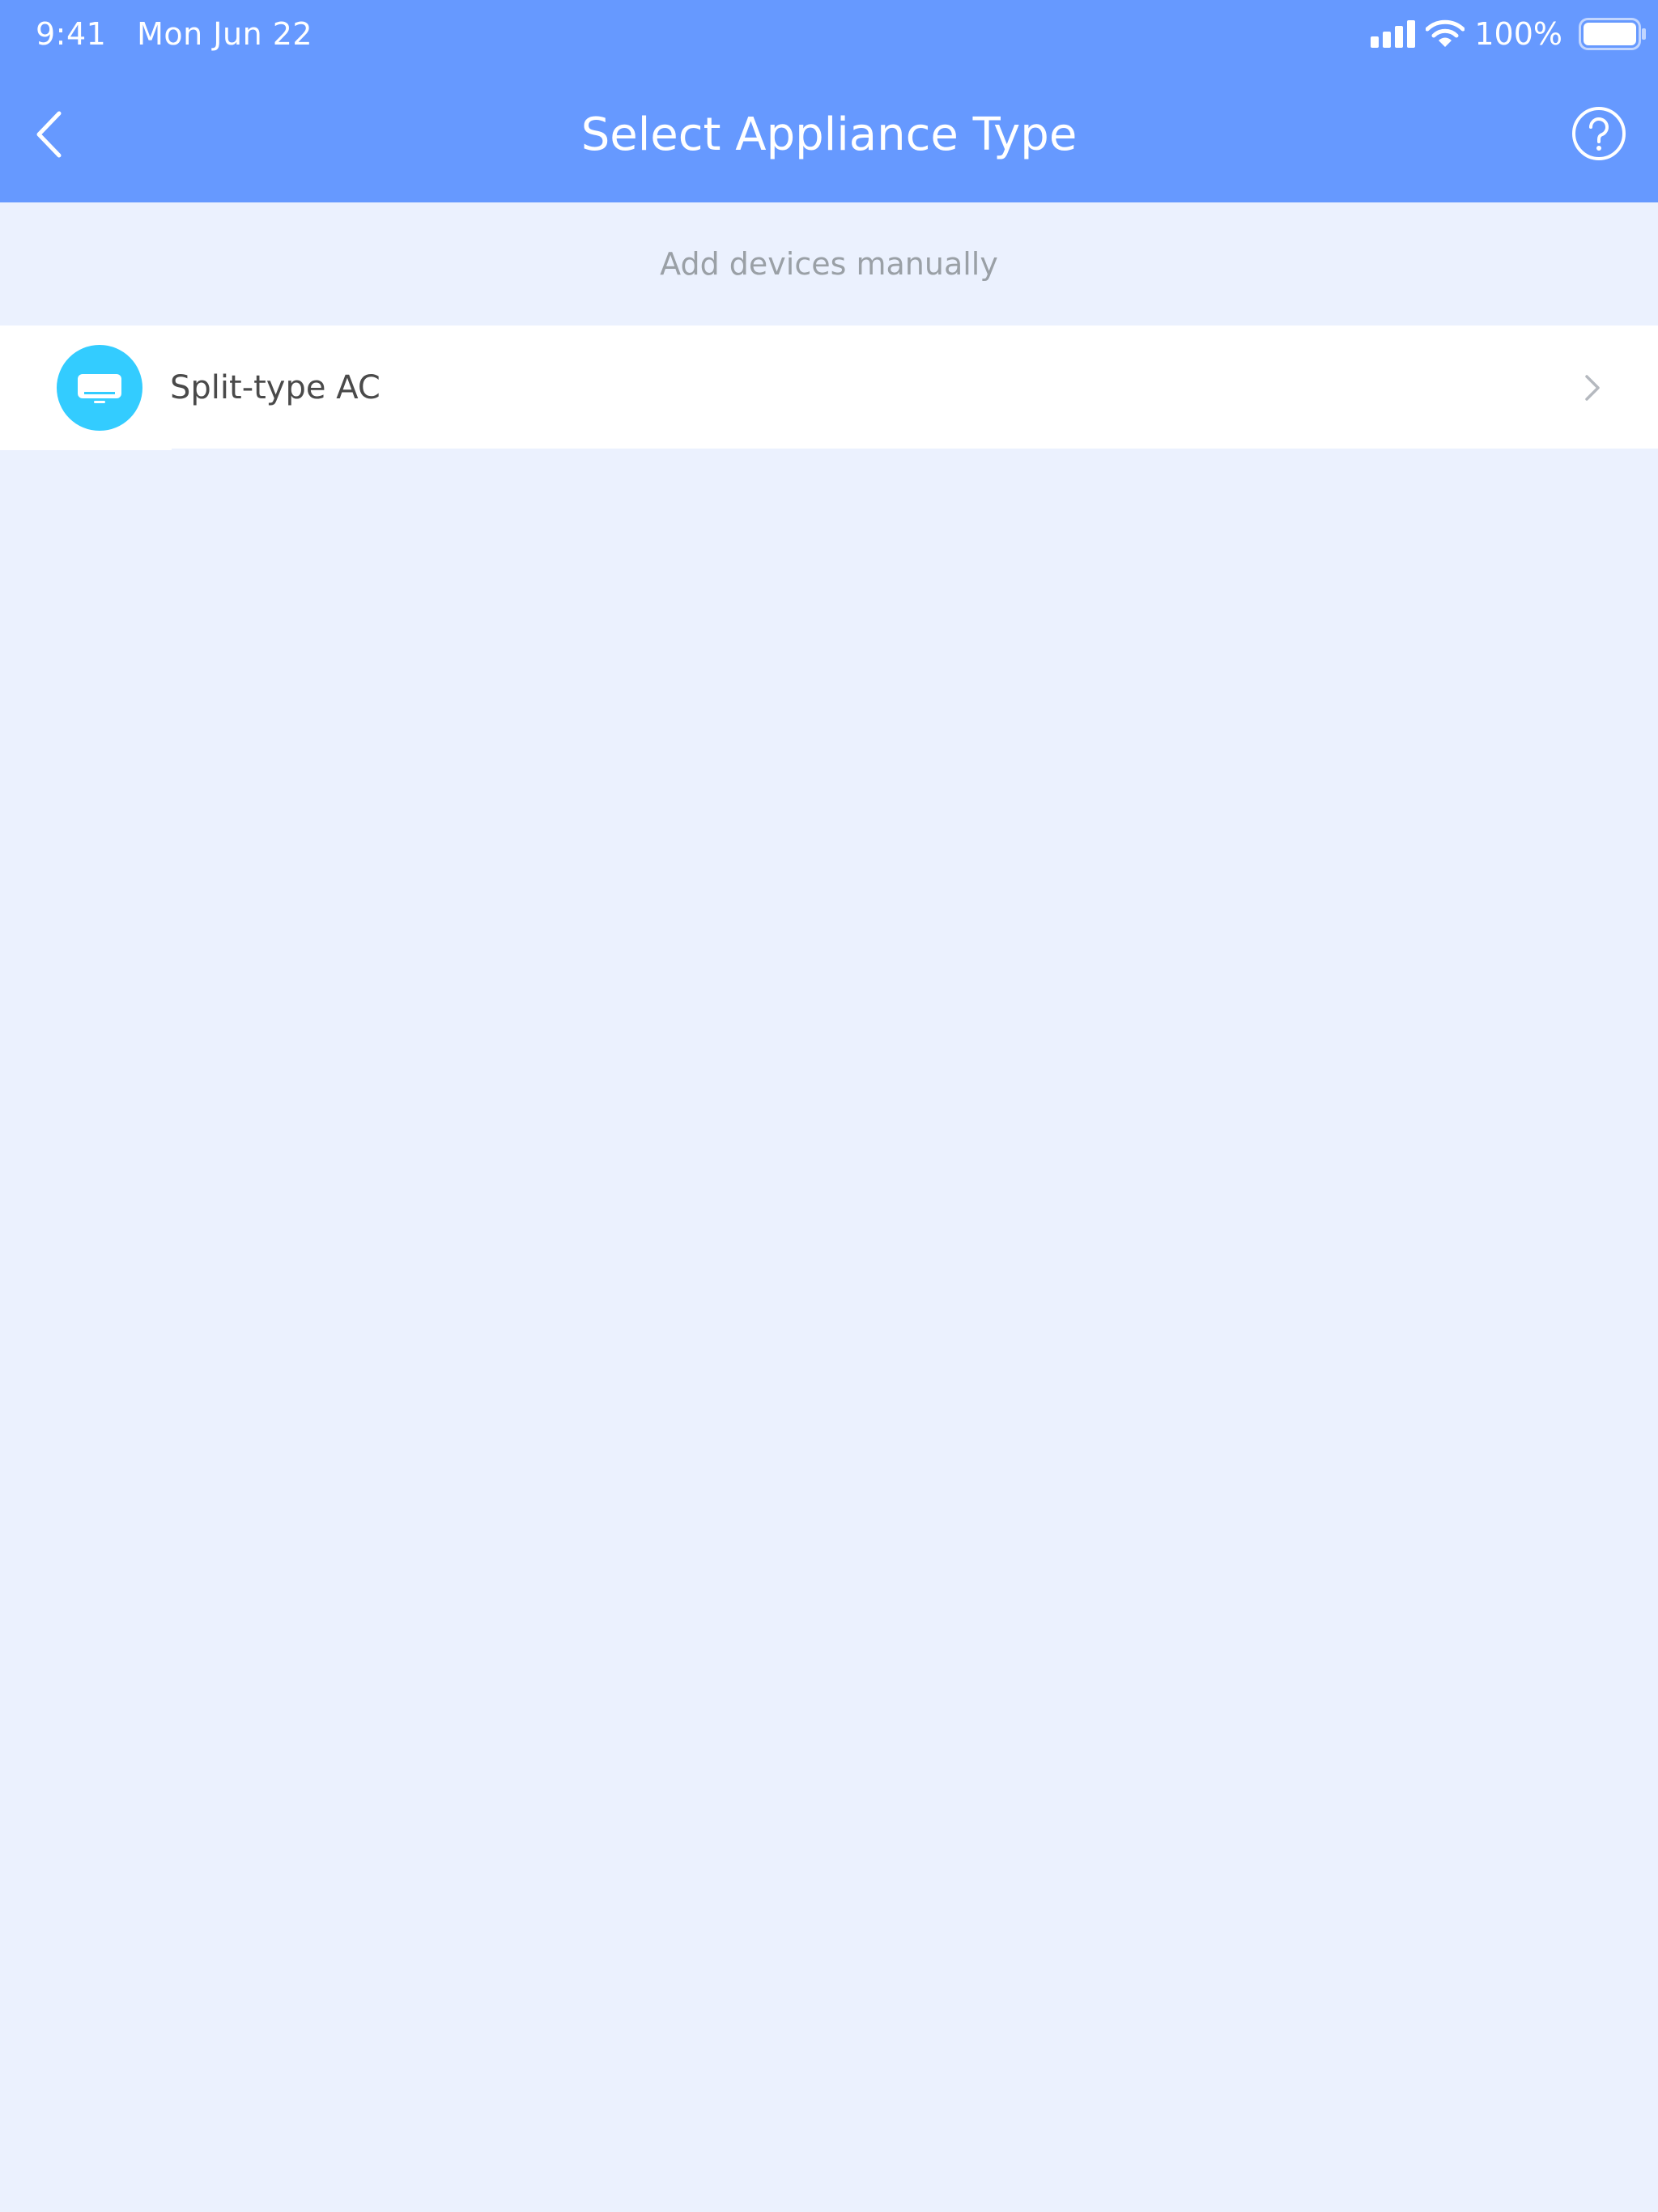 The height and width of the screenshot is (2212, 1658). I want to click on help-button, so click(1599, 134).